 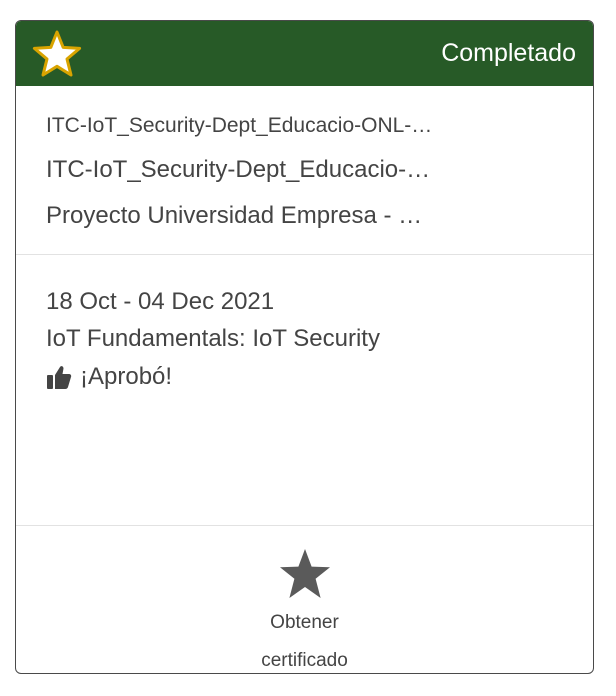 What do you see at coordinates (160, 301) in the screenshot?
I see `date-range: 18 Oct - 04 Dec 2021` at bounding box center [160, 301].